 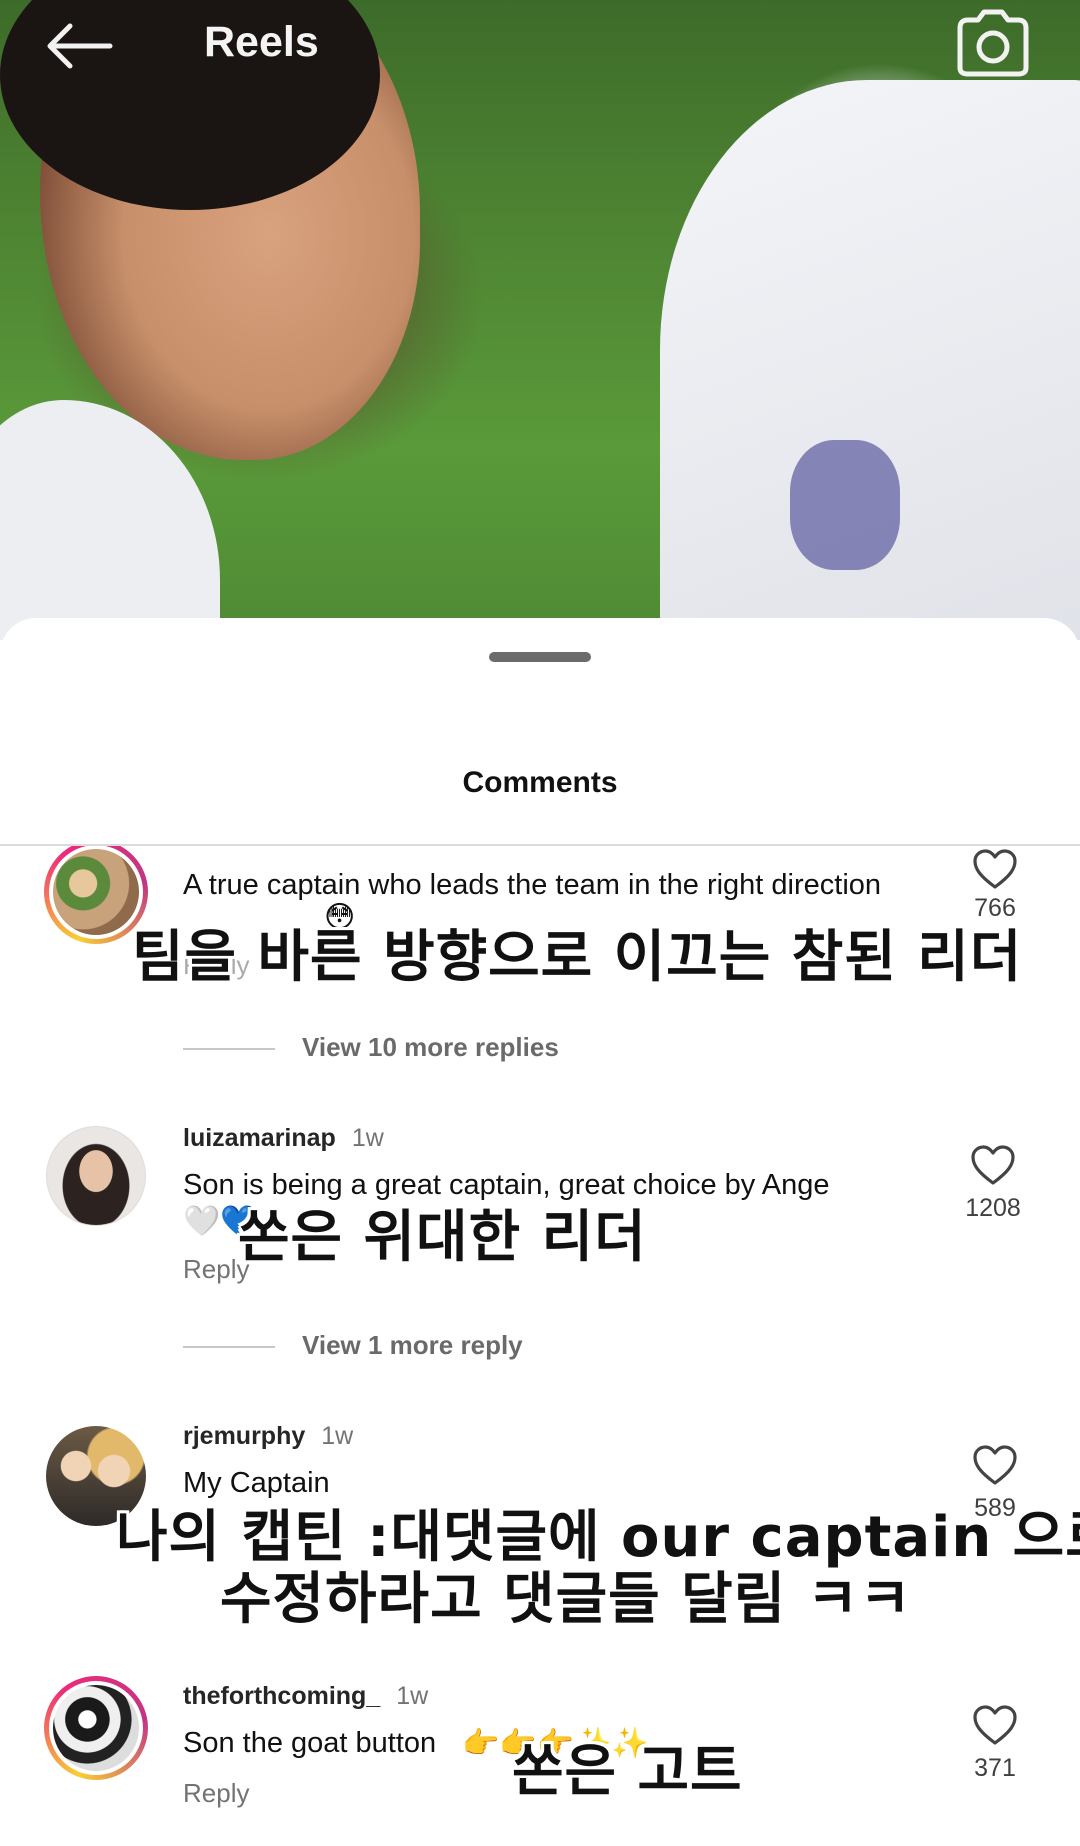 I want to click on arrow-left-icon, so click(x=80, y=46).